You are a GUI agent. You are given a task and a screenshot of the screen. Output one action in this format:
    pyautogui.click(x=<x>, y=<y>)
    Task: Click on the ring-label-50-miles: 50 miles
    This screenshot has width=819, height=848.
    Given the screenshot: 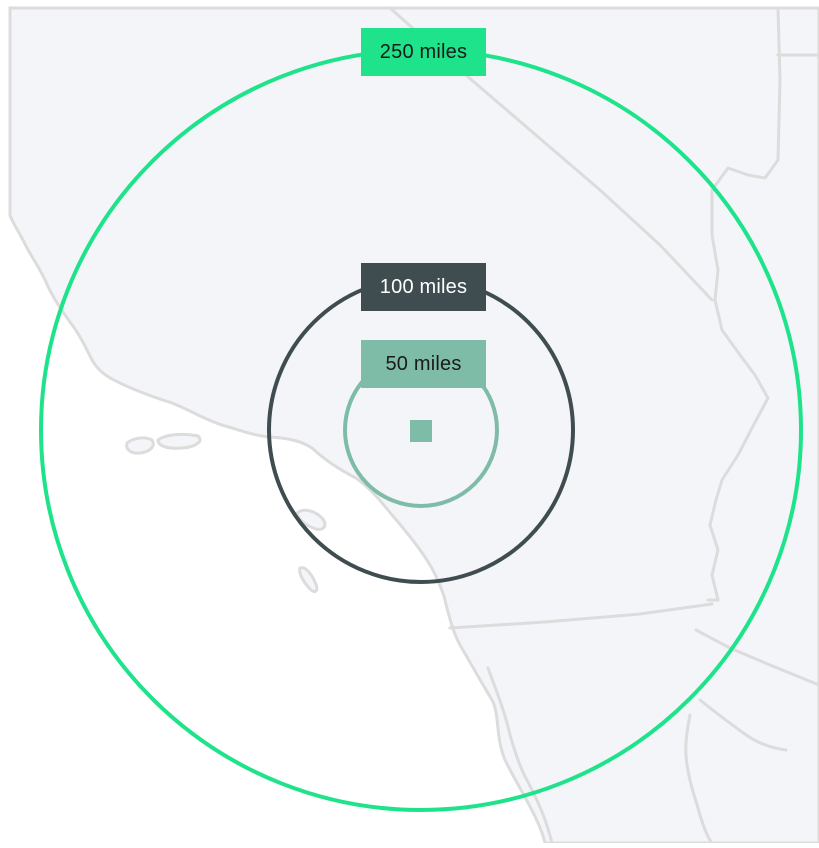 What is the action you would take?
    pyautogui.click(x=423, y=364)
    